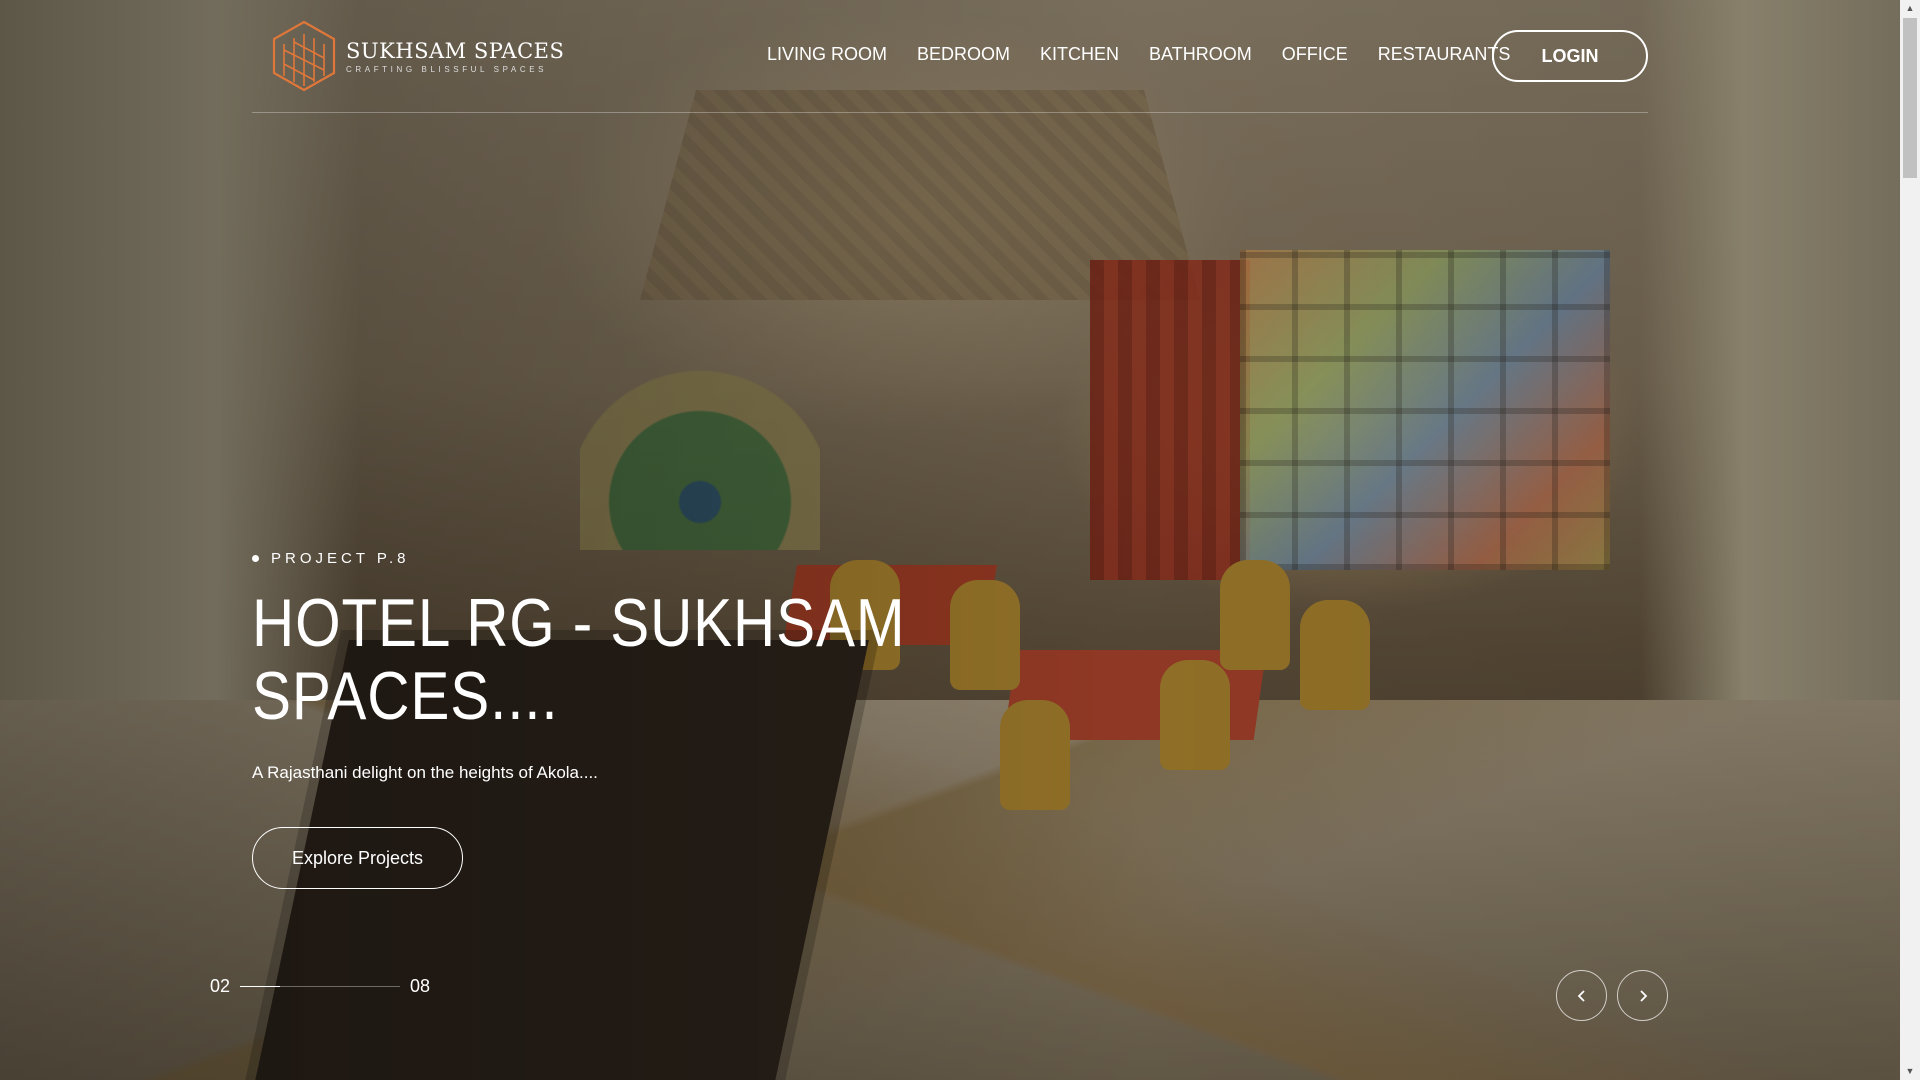 The image size is (1920, 1080). What do you see at coordinates (1200, 54) in the screenshot?
I see `nav-item-bathroom: BATHROOM` at bounding box center [1200, 54].